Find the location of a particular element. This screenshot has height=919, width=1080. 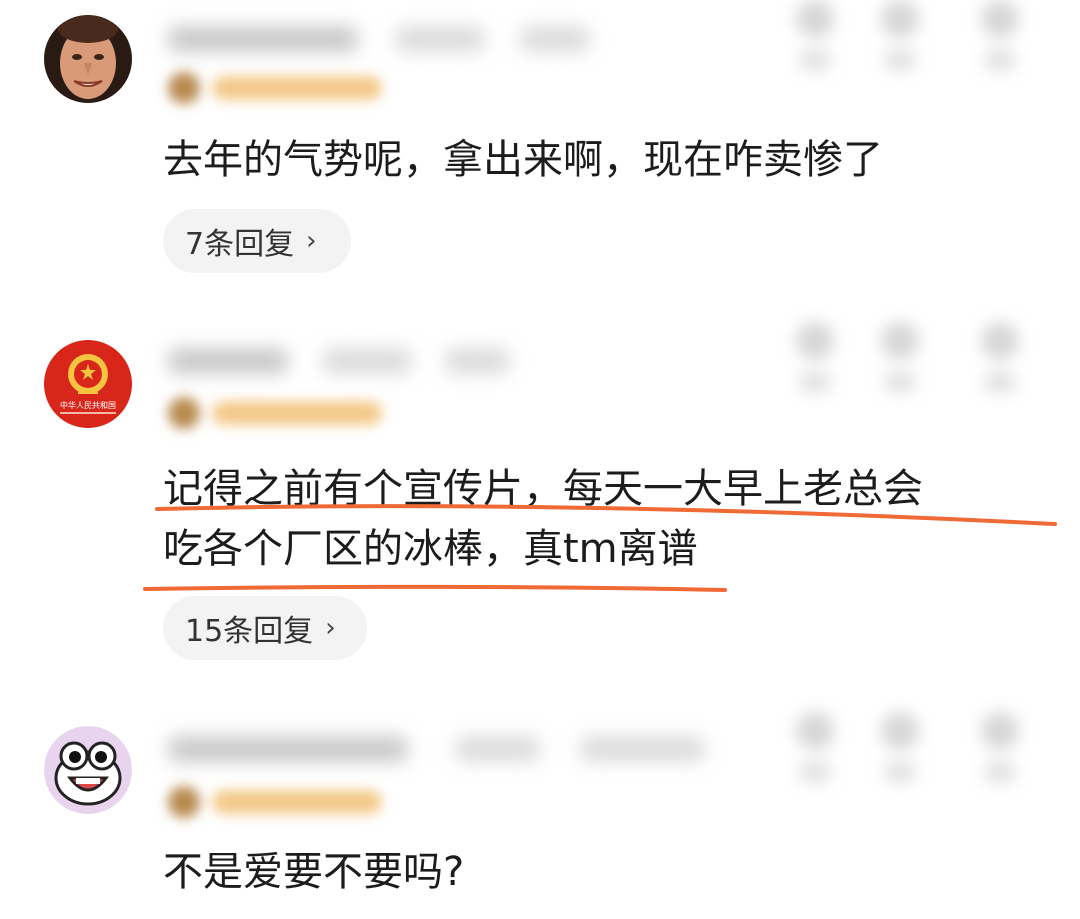

cartoon-face-avatar-icon is located at coordinates (88, 770).